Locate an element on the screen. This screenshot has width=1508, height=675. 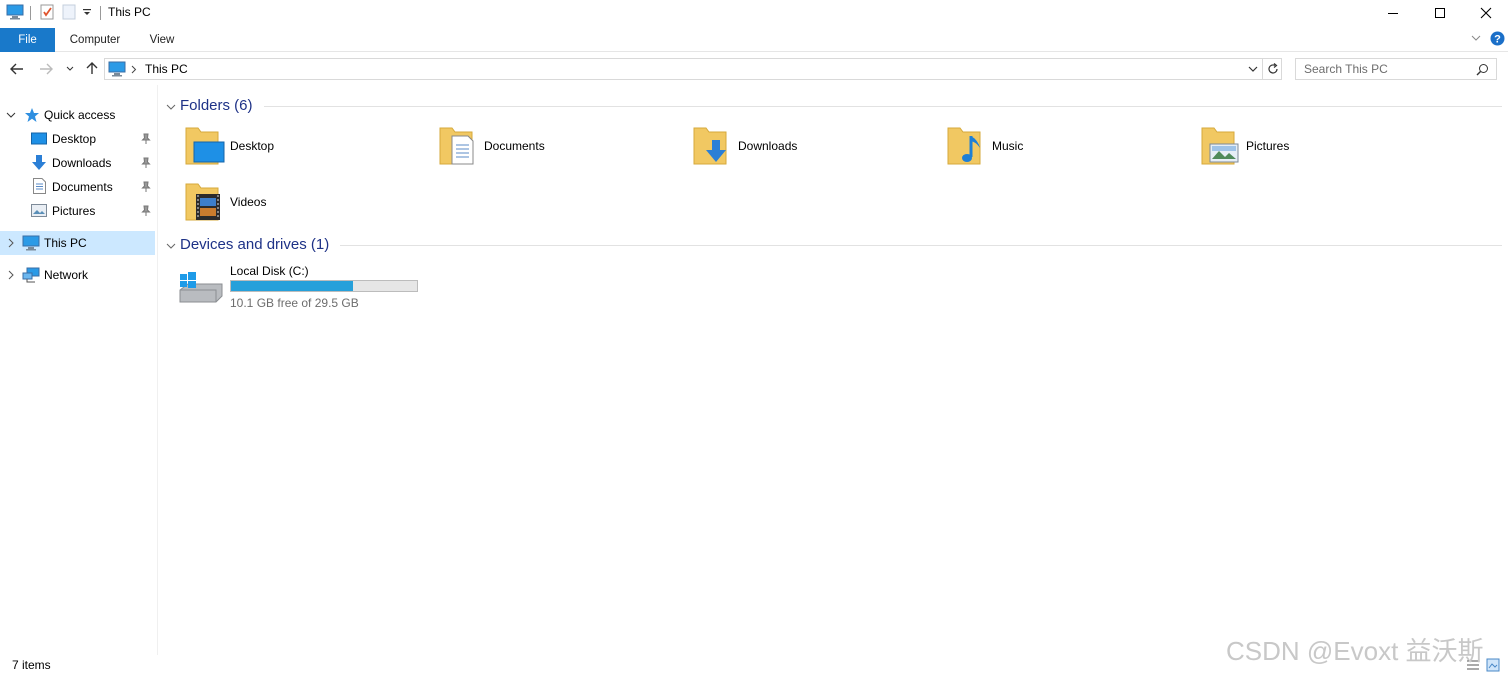
nav-label: Downloads is located at coordinates (82, 163).